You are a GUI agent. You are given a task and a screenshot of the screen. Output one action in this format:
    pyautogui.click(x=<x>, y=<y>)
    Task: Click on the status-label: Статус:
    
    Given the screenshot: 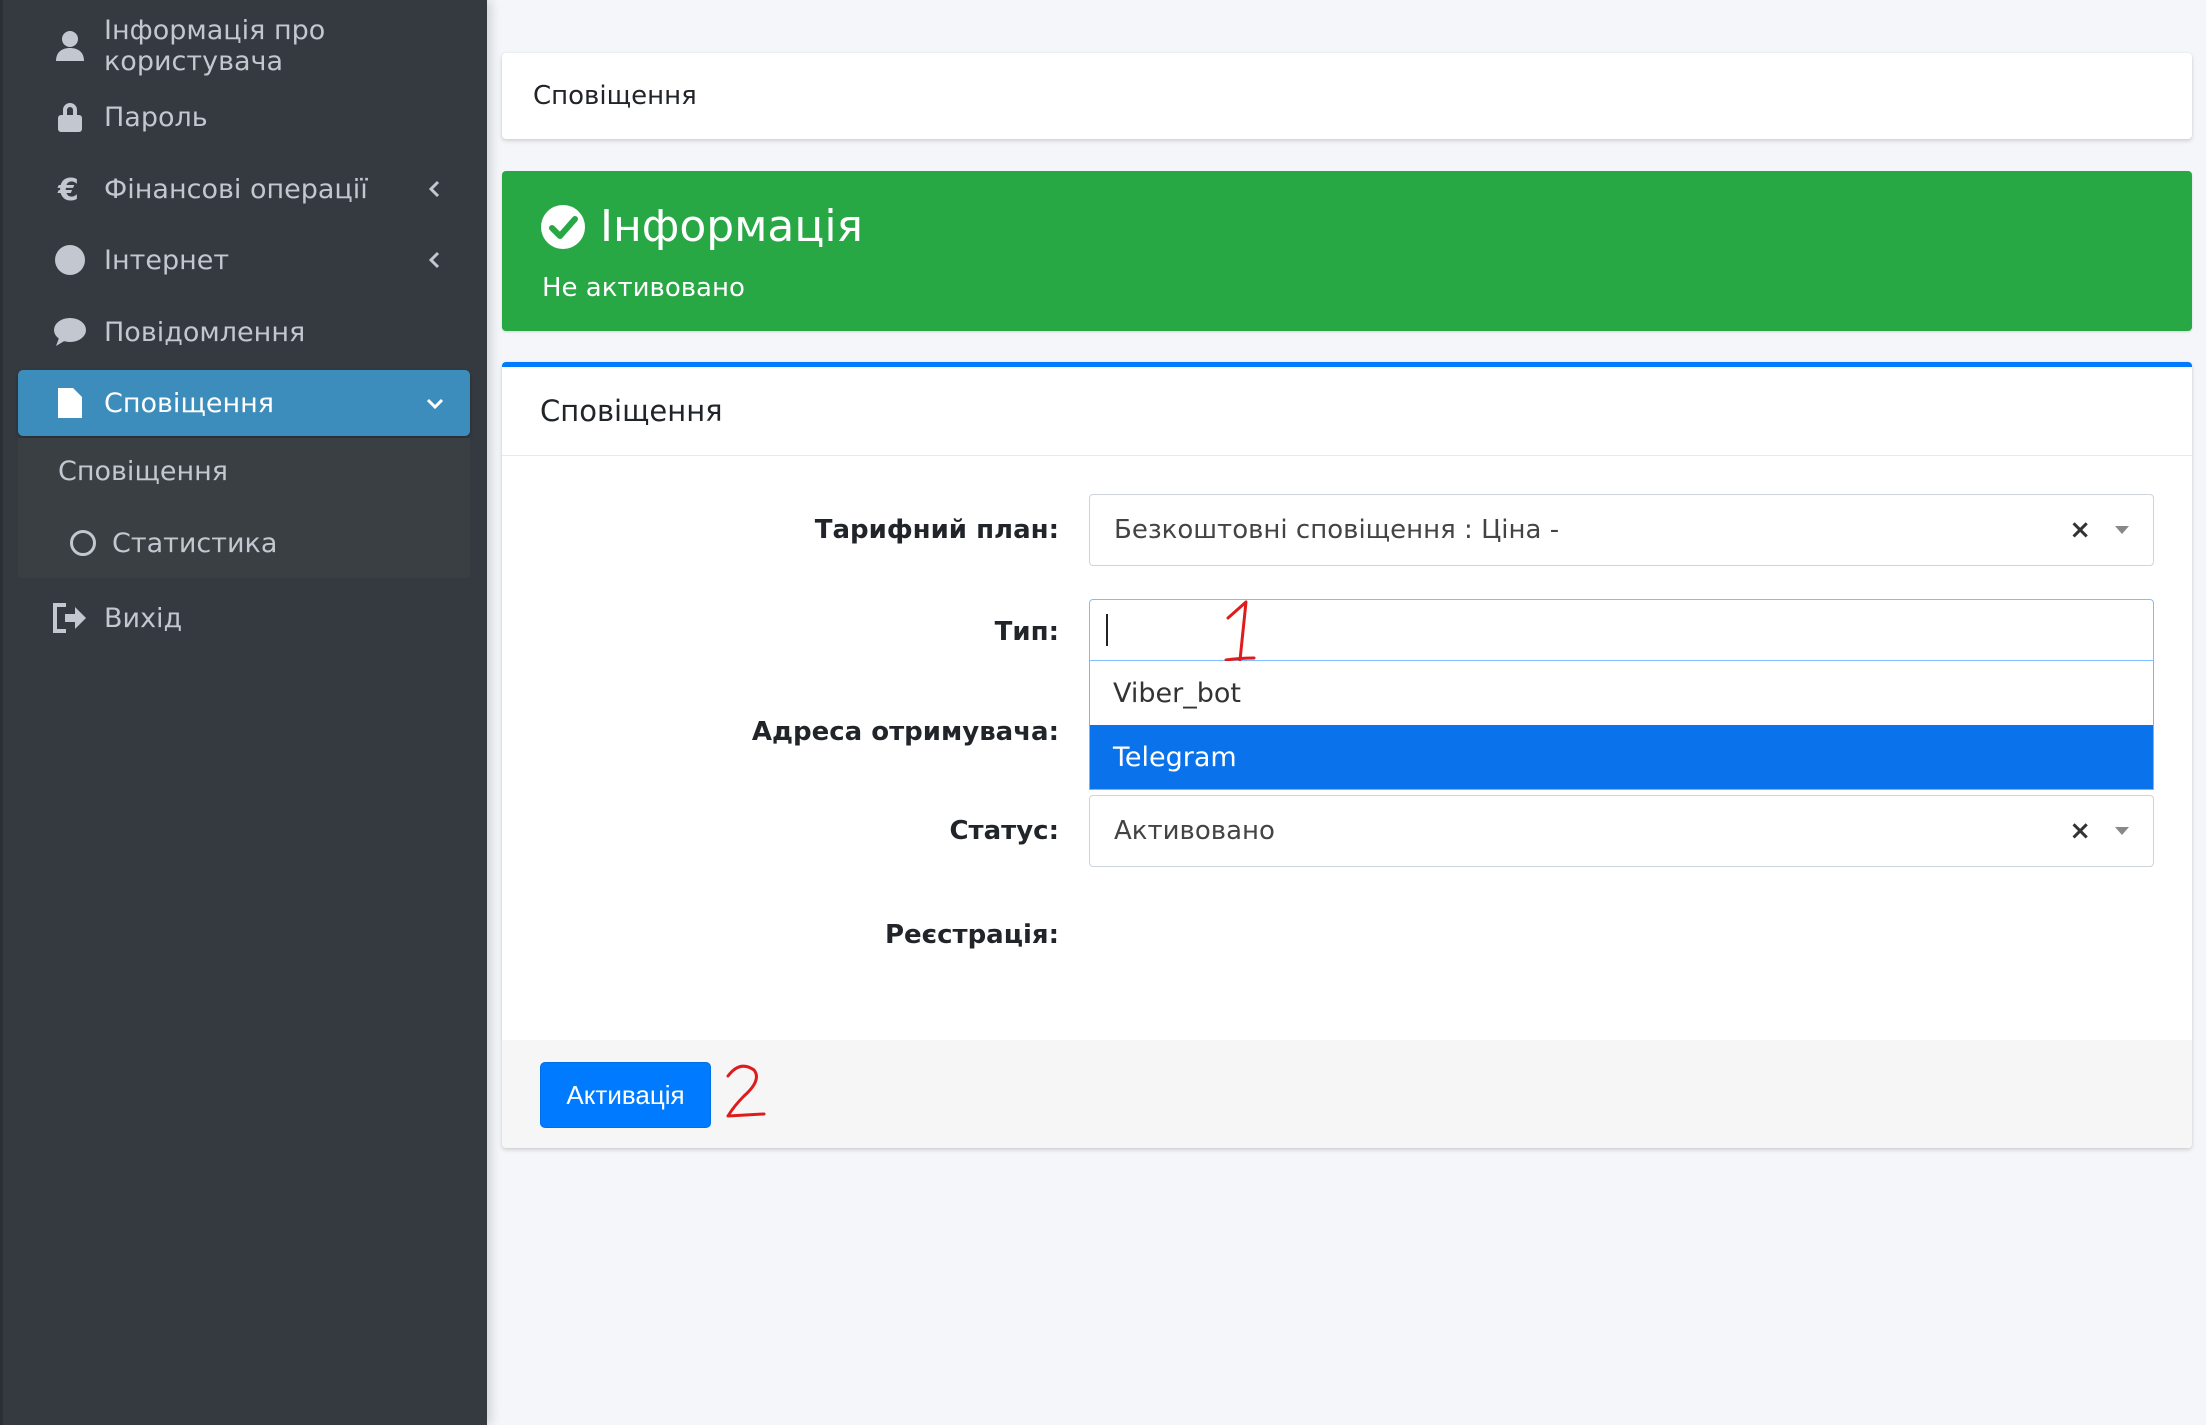 What is the action you would take?
    pyautogui.click(x=1004, y=831)
    